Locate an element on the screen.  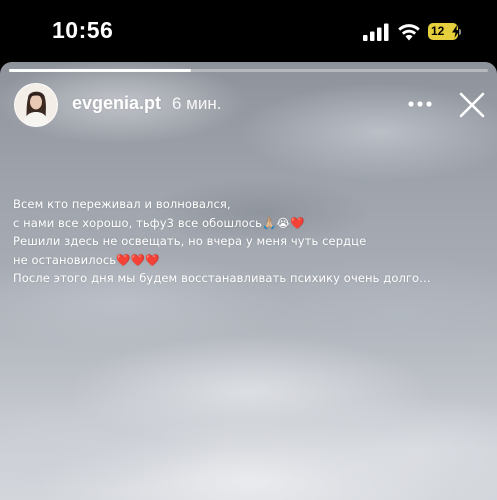
avatar is located at coordinates (36, 105).